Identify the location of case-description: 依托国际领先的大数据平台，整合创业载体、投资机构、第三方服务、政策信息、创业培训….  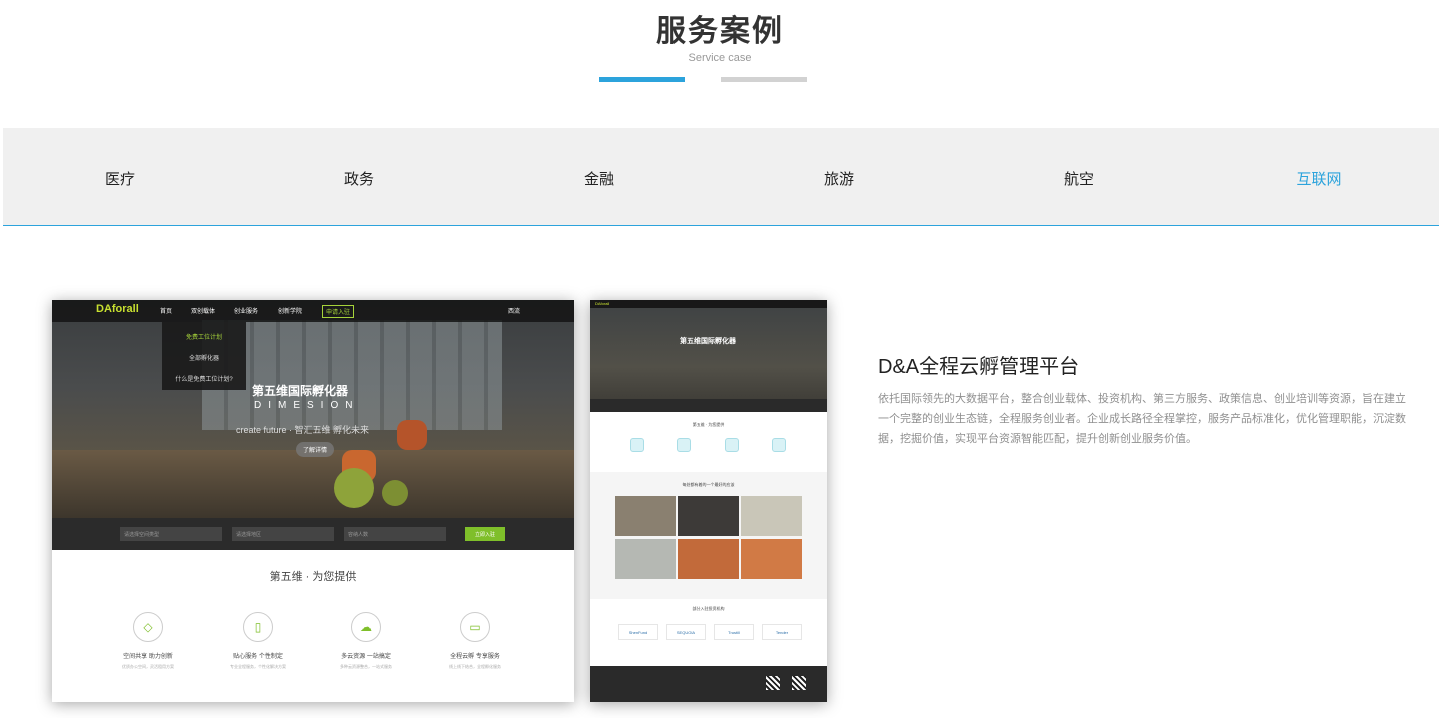
(1142, 419).